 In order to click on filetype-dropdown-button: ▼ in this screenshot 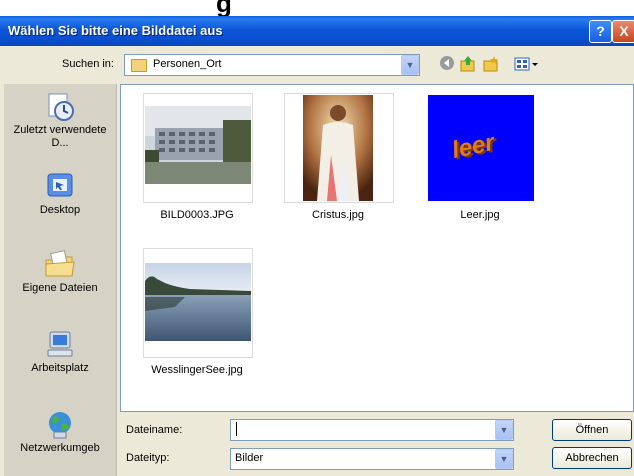, I will do `click(504, 459)`.